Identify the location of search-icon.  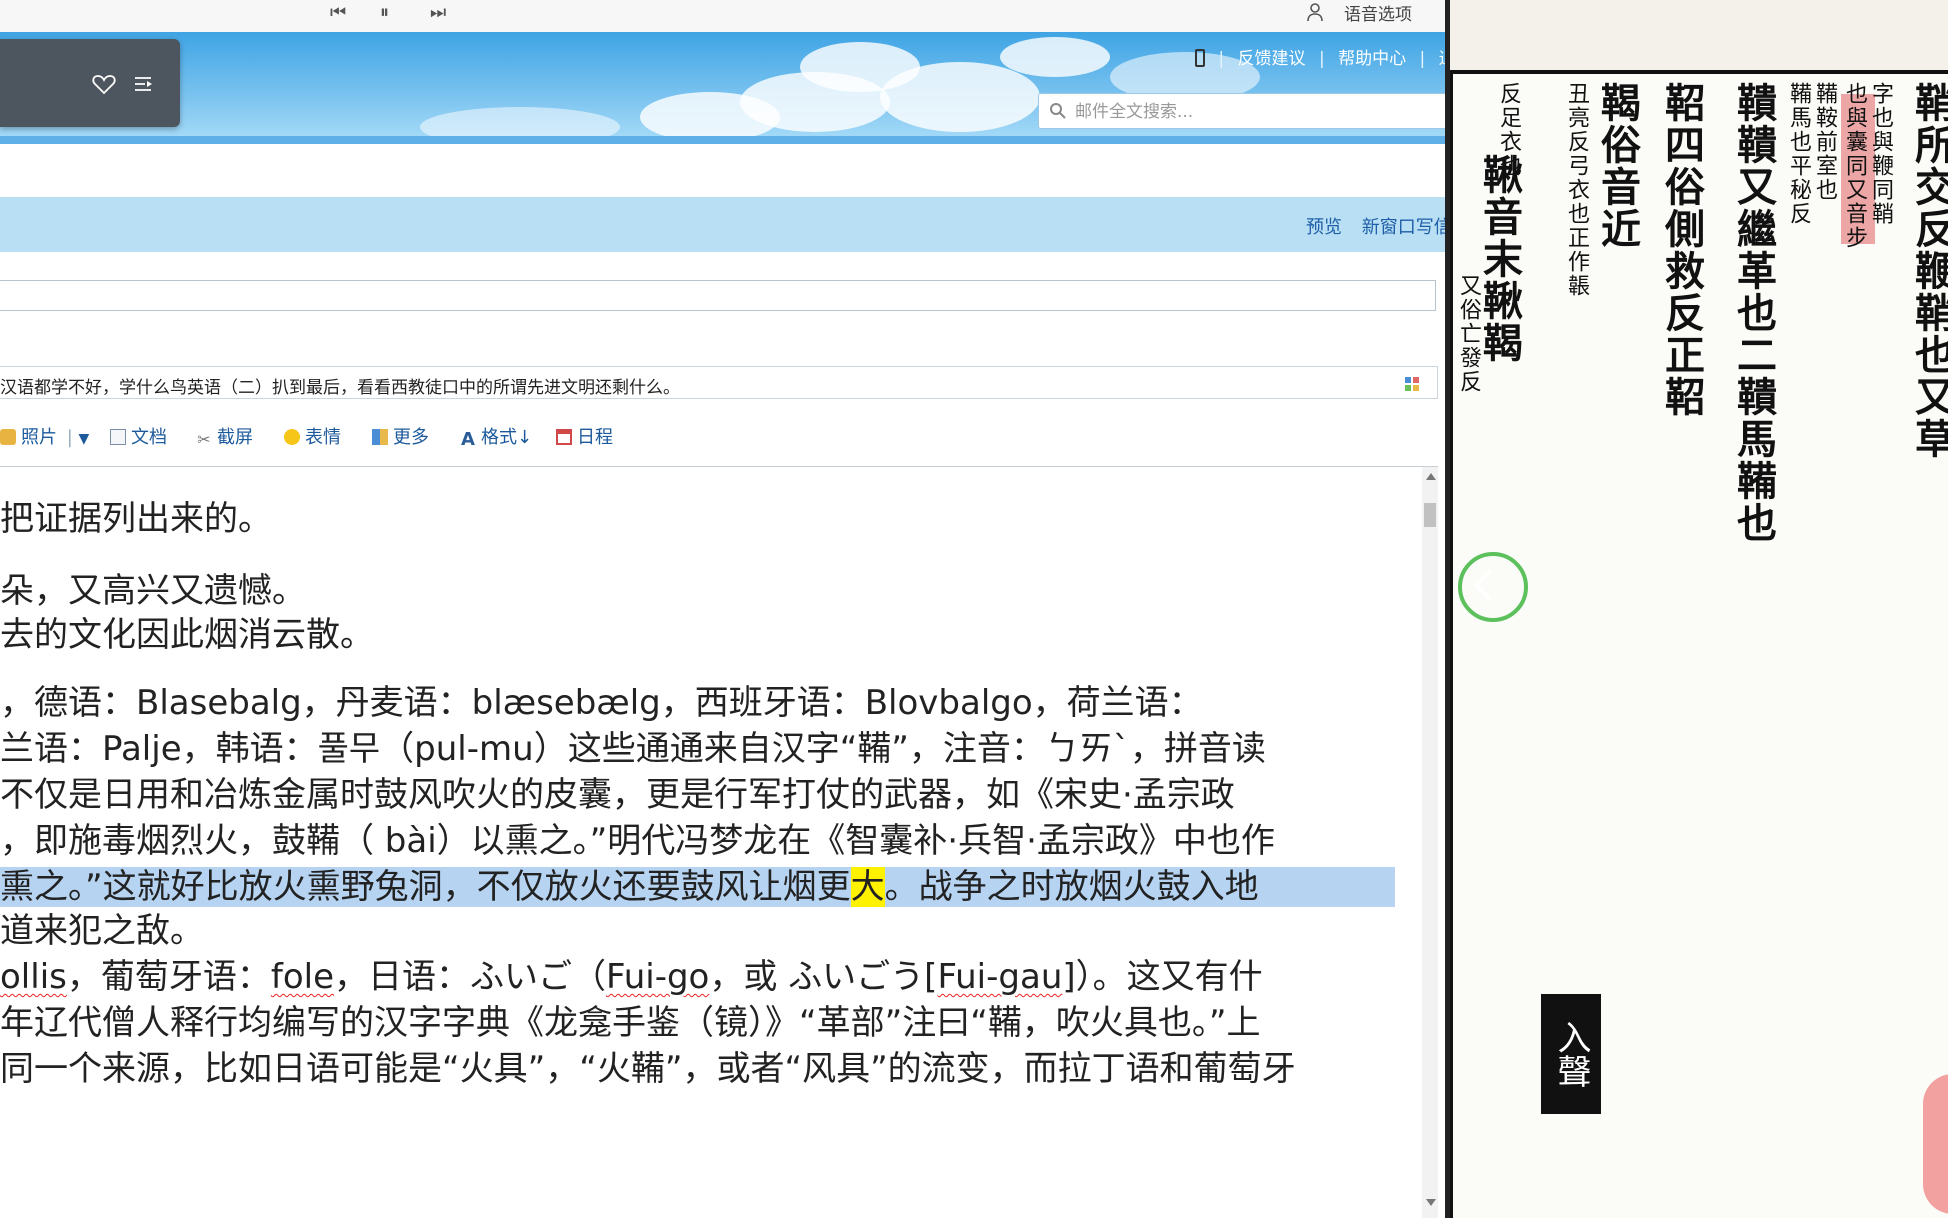
(1058, 111).